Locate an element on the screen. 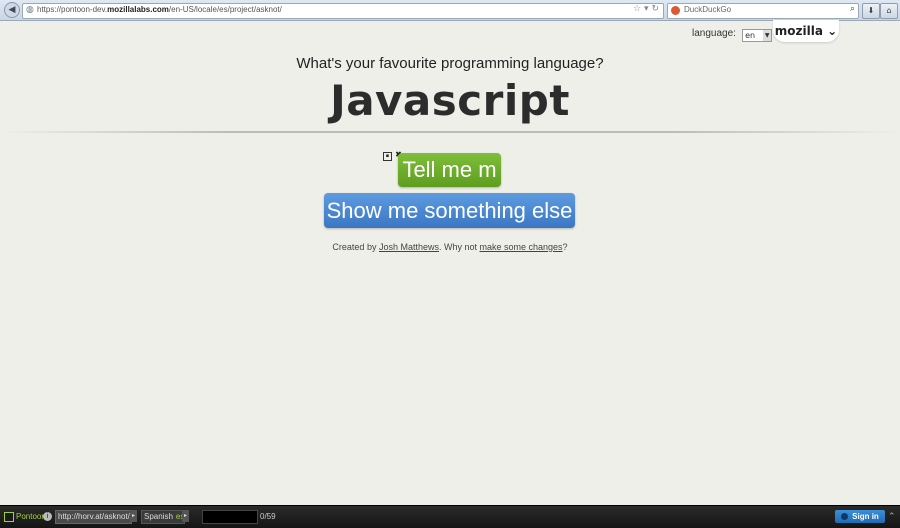 The image size is (900, 528). language-label: language: is located at coordinates (714, 33).